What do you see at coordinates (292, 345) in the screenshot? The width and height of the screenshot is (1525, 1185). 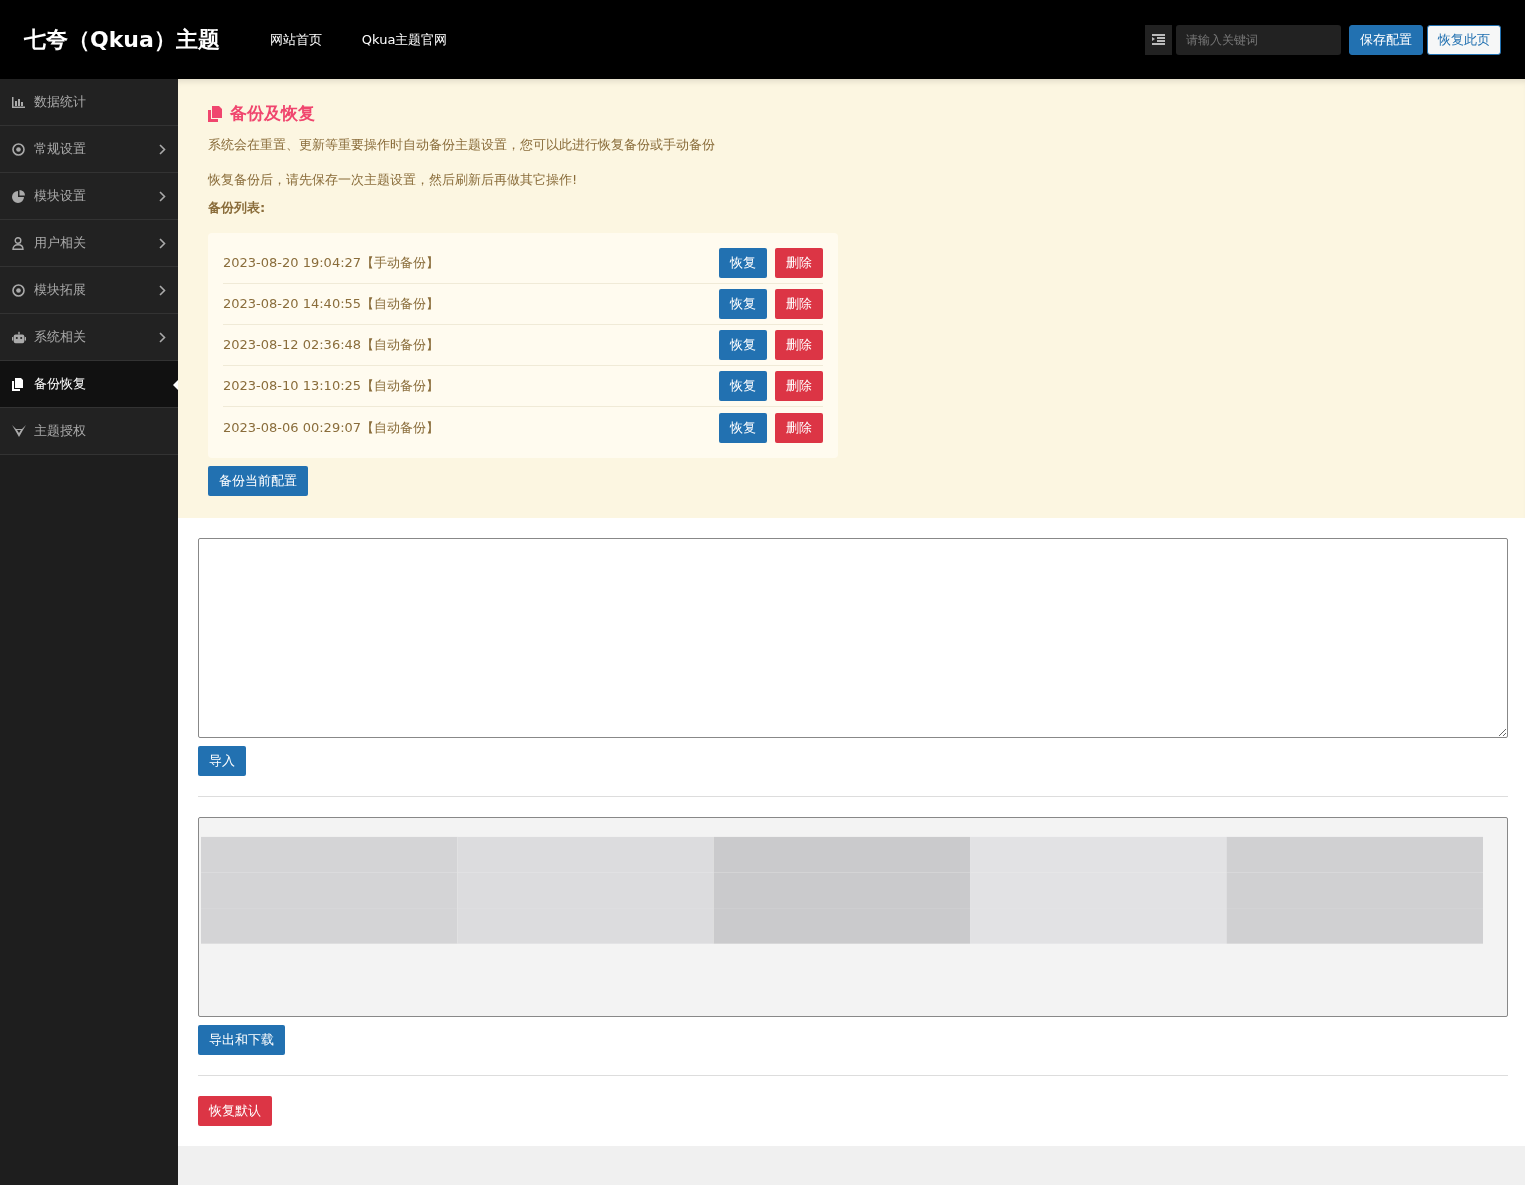 I see `backup-time: 2023-08-12 02:36:48` at bounding box center [292, 345].